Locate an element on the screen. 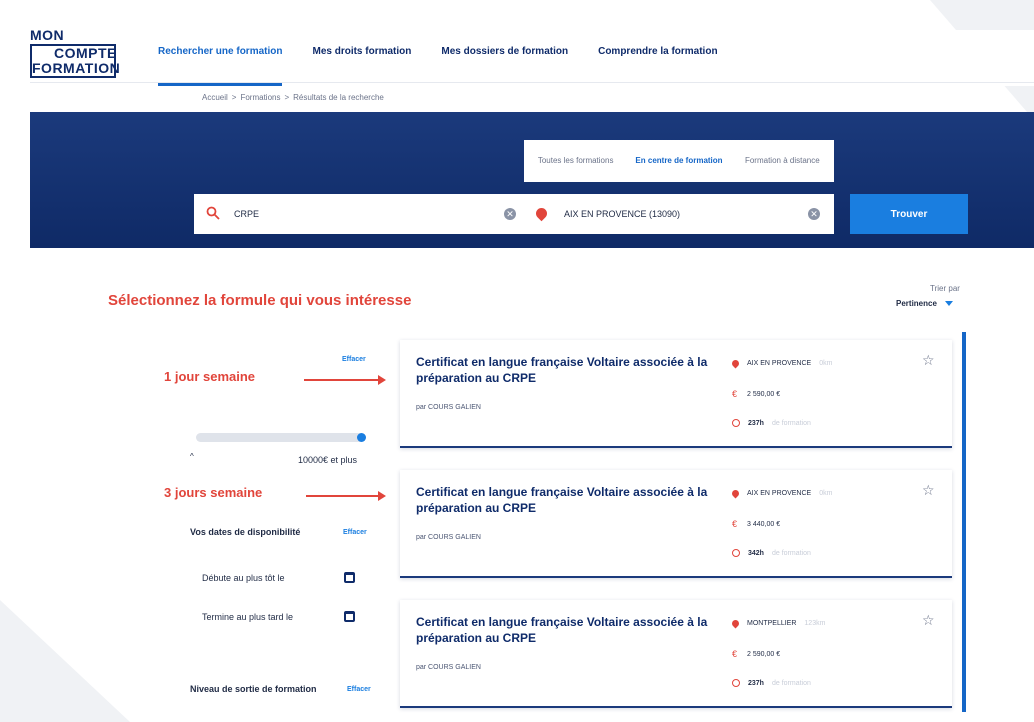 The height and width of the screenshot is (722, 1034). price-slider-min-label: ^ is located at coordinates (192, 456).